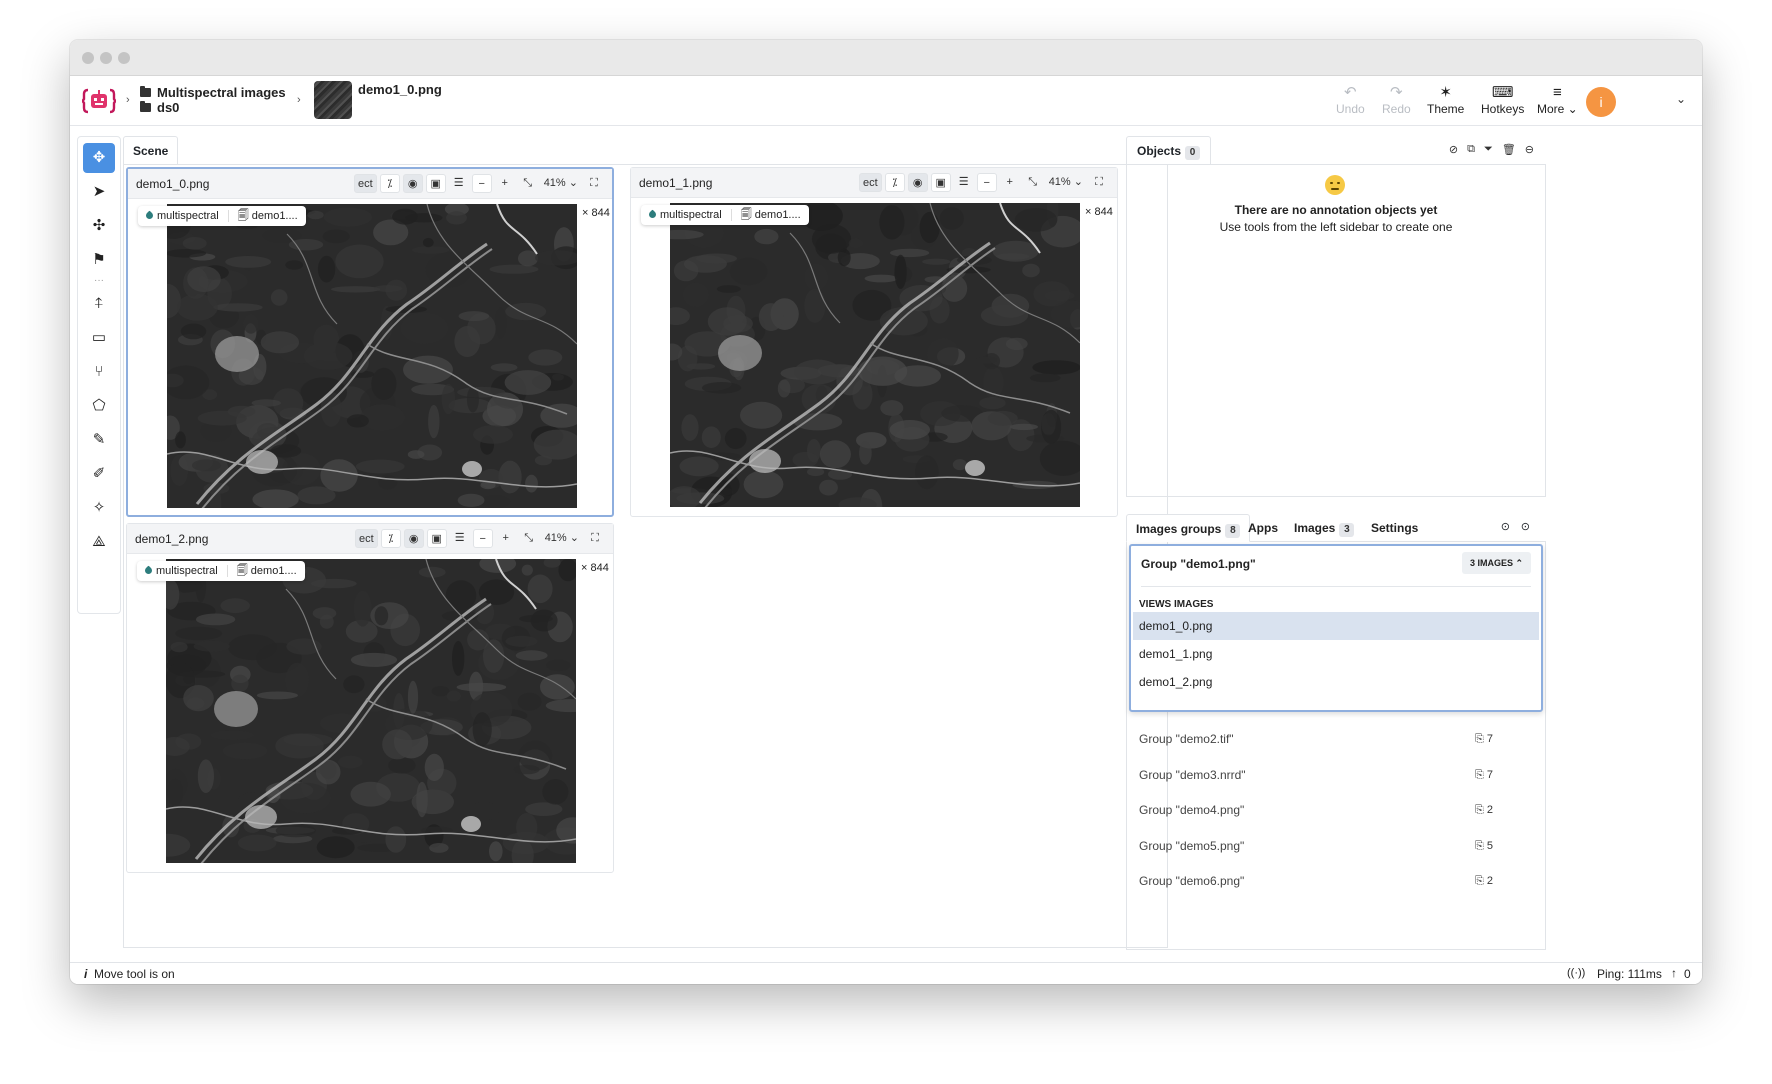 This screenshot has height=1084, width=1772. Describe the element at coordinates (1186, 739) in the screenshot. I see `group-name: Group "demo2.tif"` at that location.